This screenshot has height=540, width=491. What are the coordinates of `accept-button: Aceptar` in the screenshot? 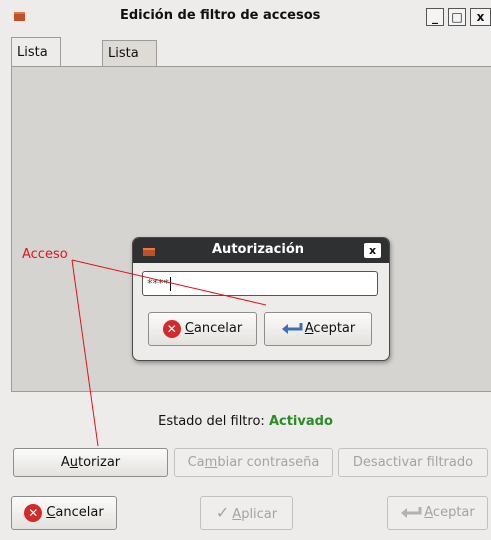 It's located at (437, 513).